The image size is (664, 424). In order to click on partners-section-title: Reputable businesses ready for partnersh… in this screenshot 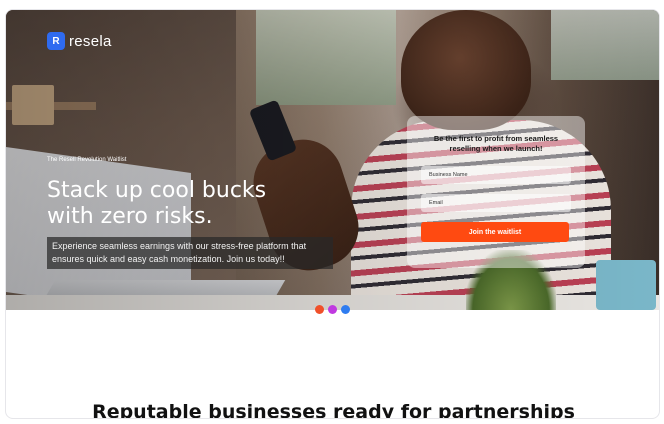, I will do `click(333, 410)`.